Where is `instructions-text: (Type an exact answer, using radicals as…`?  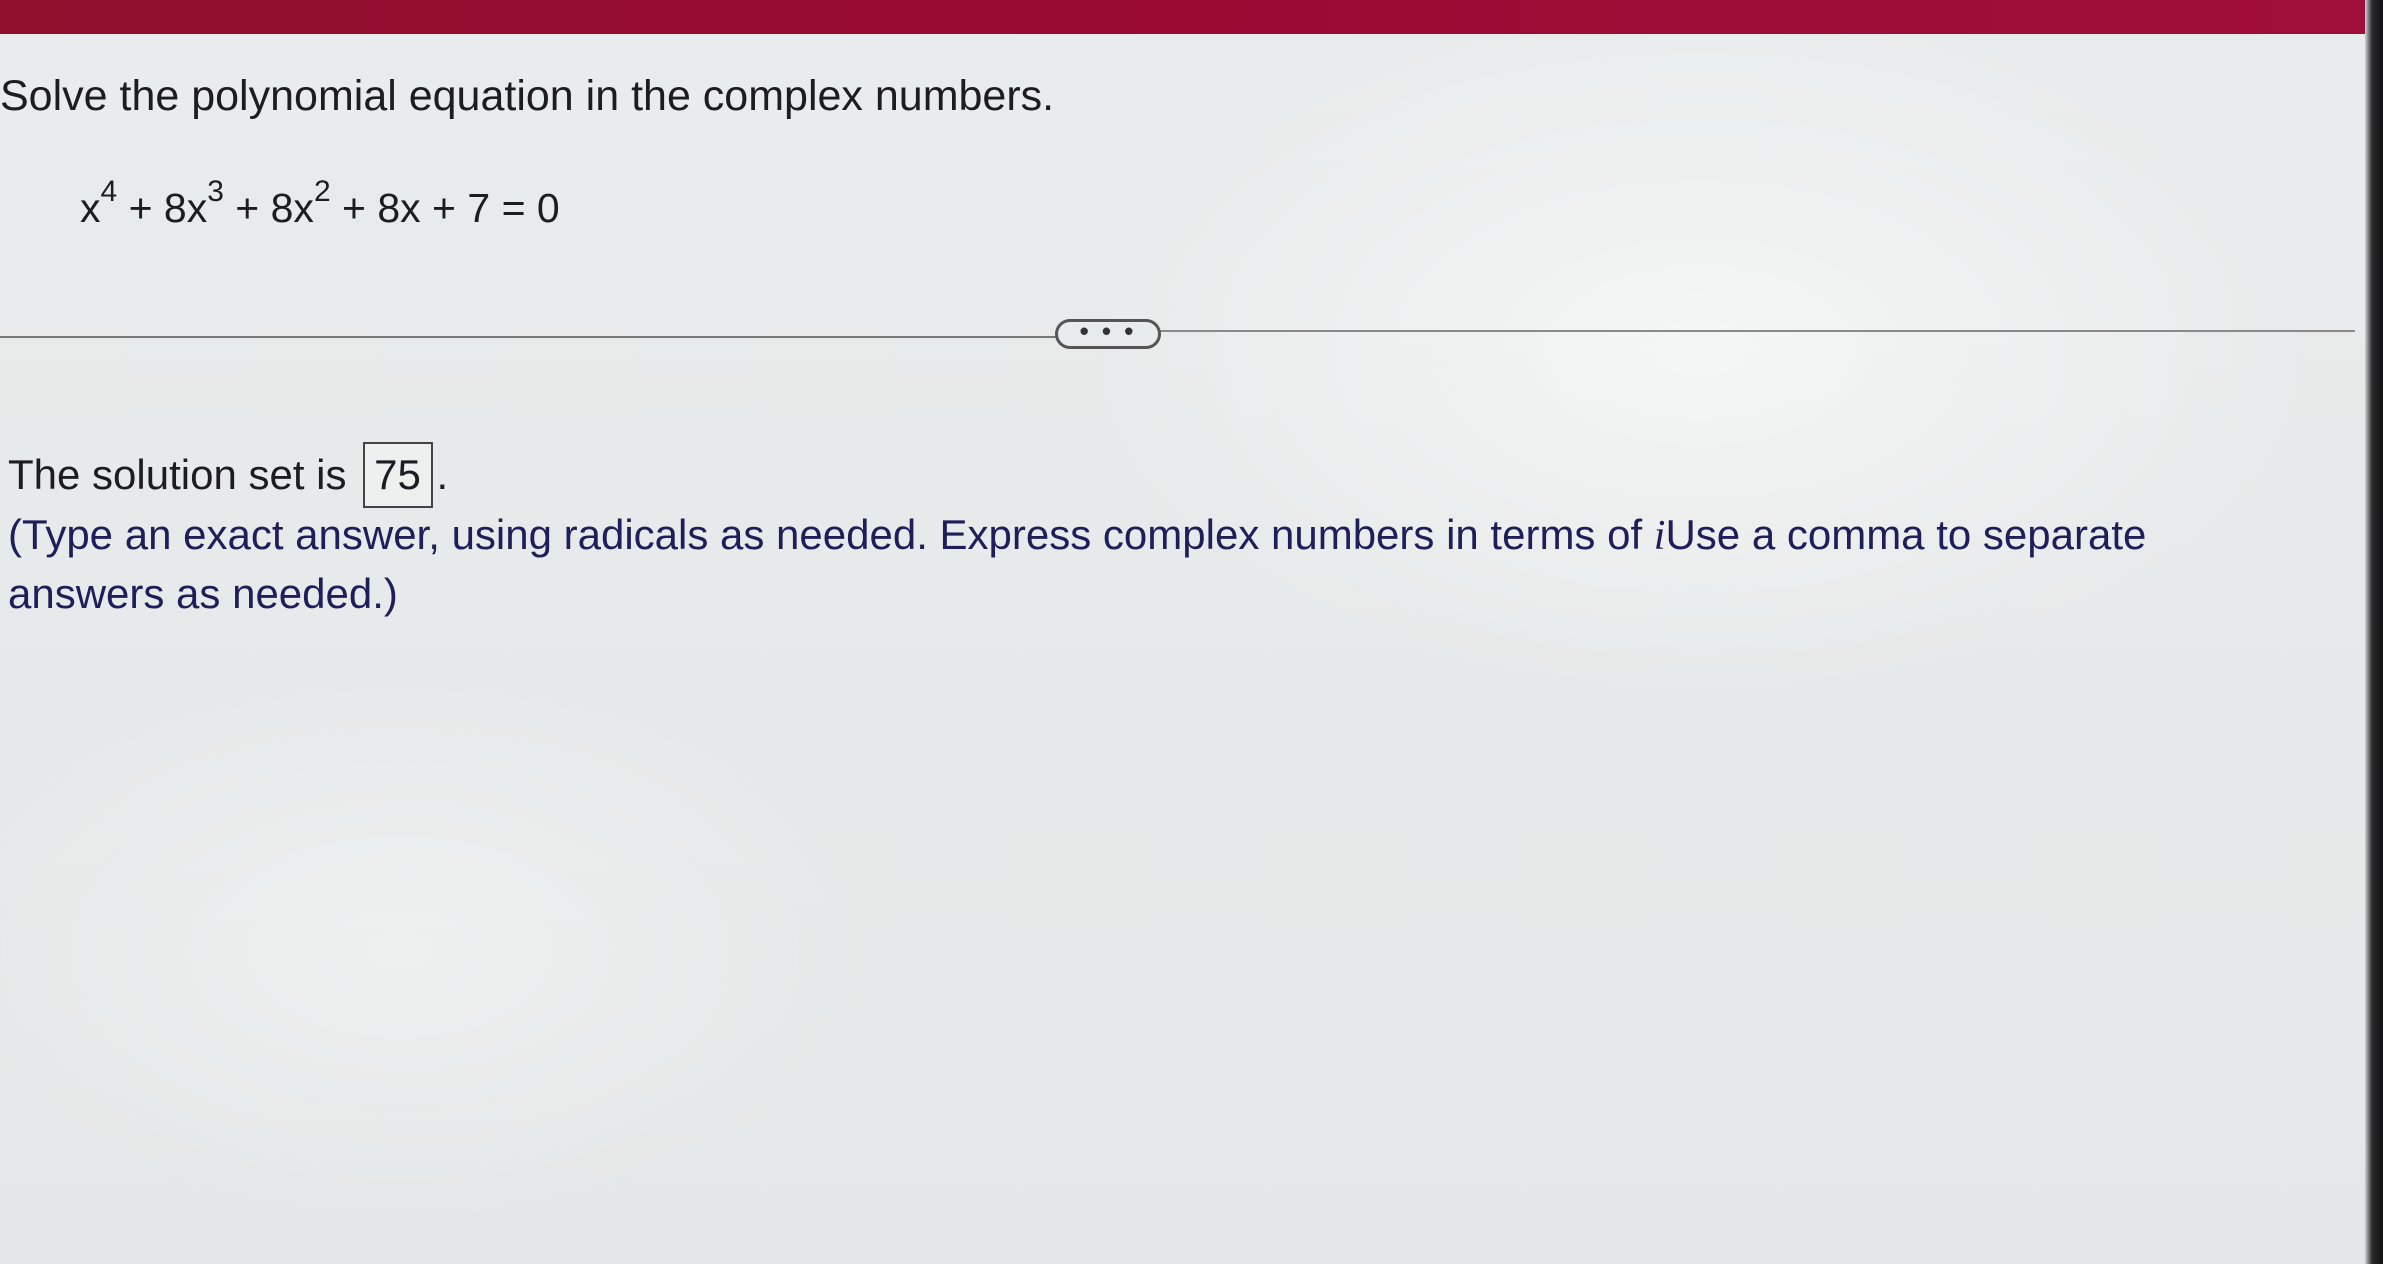
instructions-text: (Type an exact answer, using radicals as… is located at coordinates (831, 534).